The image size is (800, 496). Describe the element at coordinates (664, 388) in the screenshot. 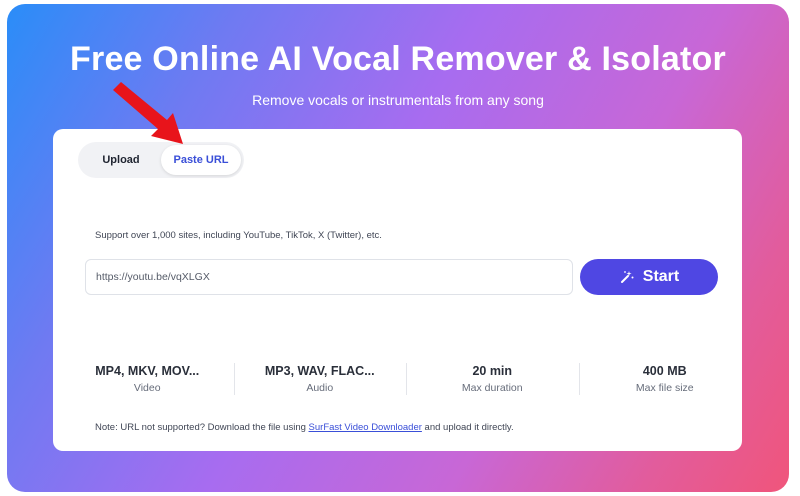

I see `stat-label: Max file size` at that location.